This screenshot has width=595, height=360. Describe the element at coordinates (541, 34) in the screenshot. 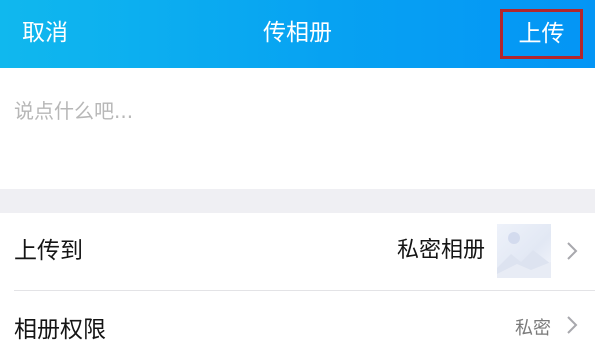

I see `upload-button: 上传` at that location.